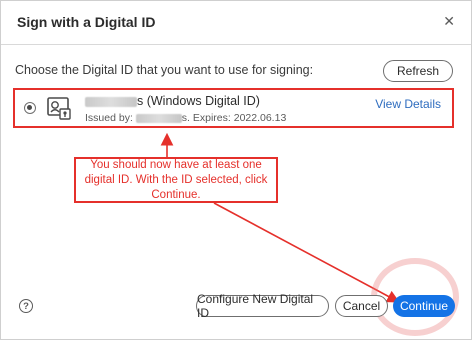  What do you see at coordinates (262, 306) in the screenshot?
I see `configure-new-digital-id-button: Configure New Digital ID` at bounding box center [262, 306].